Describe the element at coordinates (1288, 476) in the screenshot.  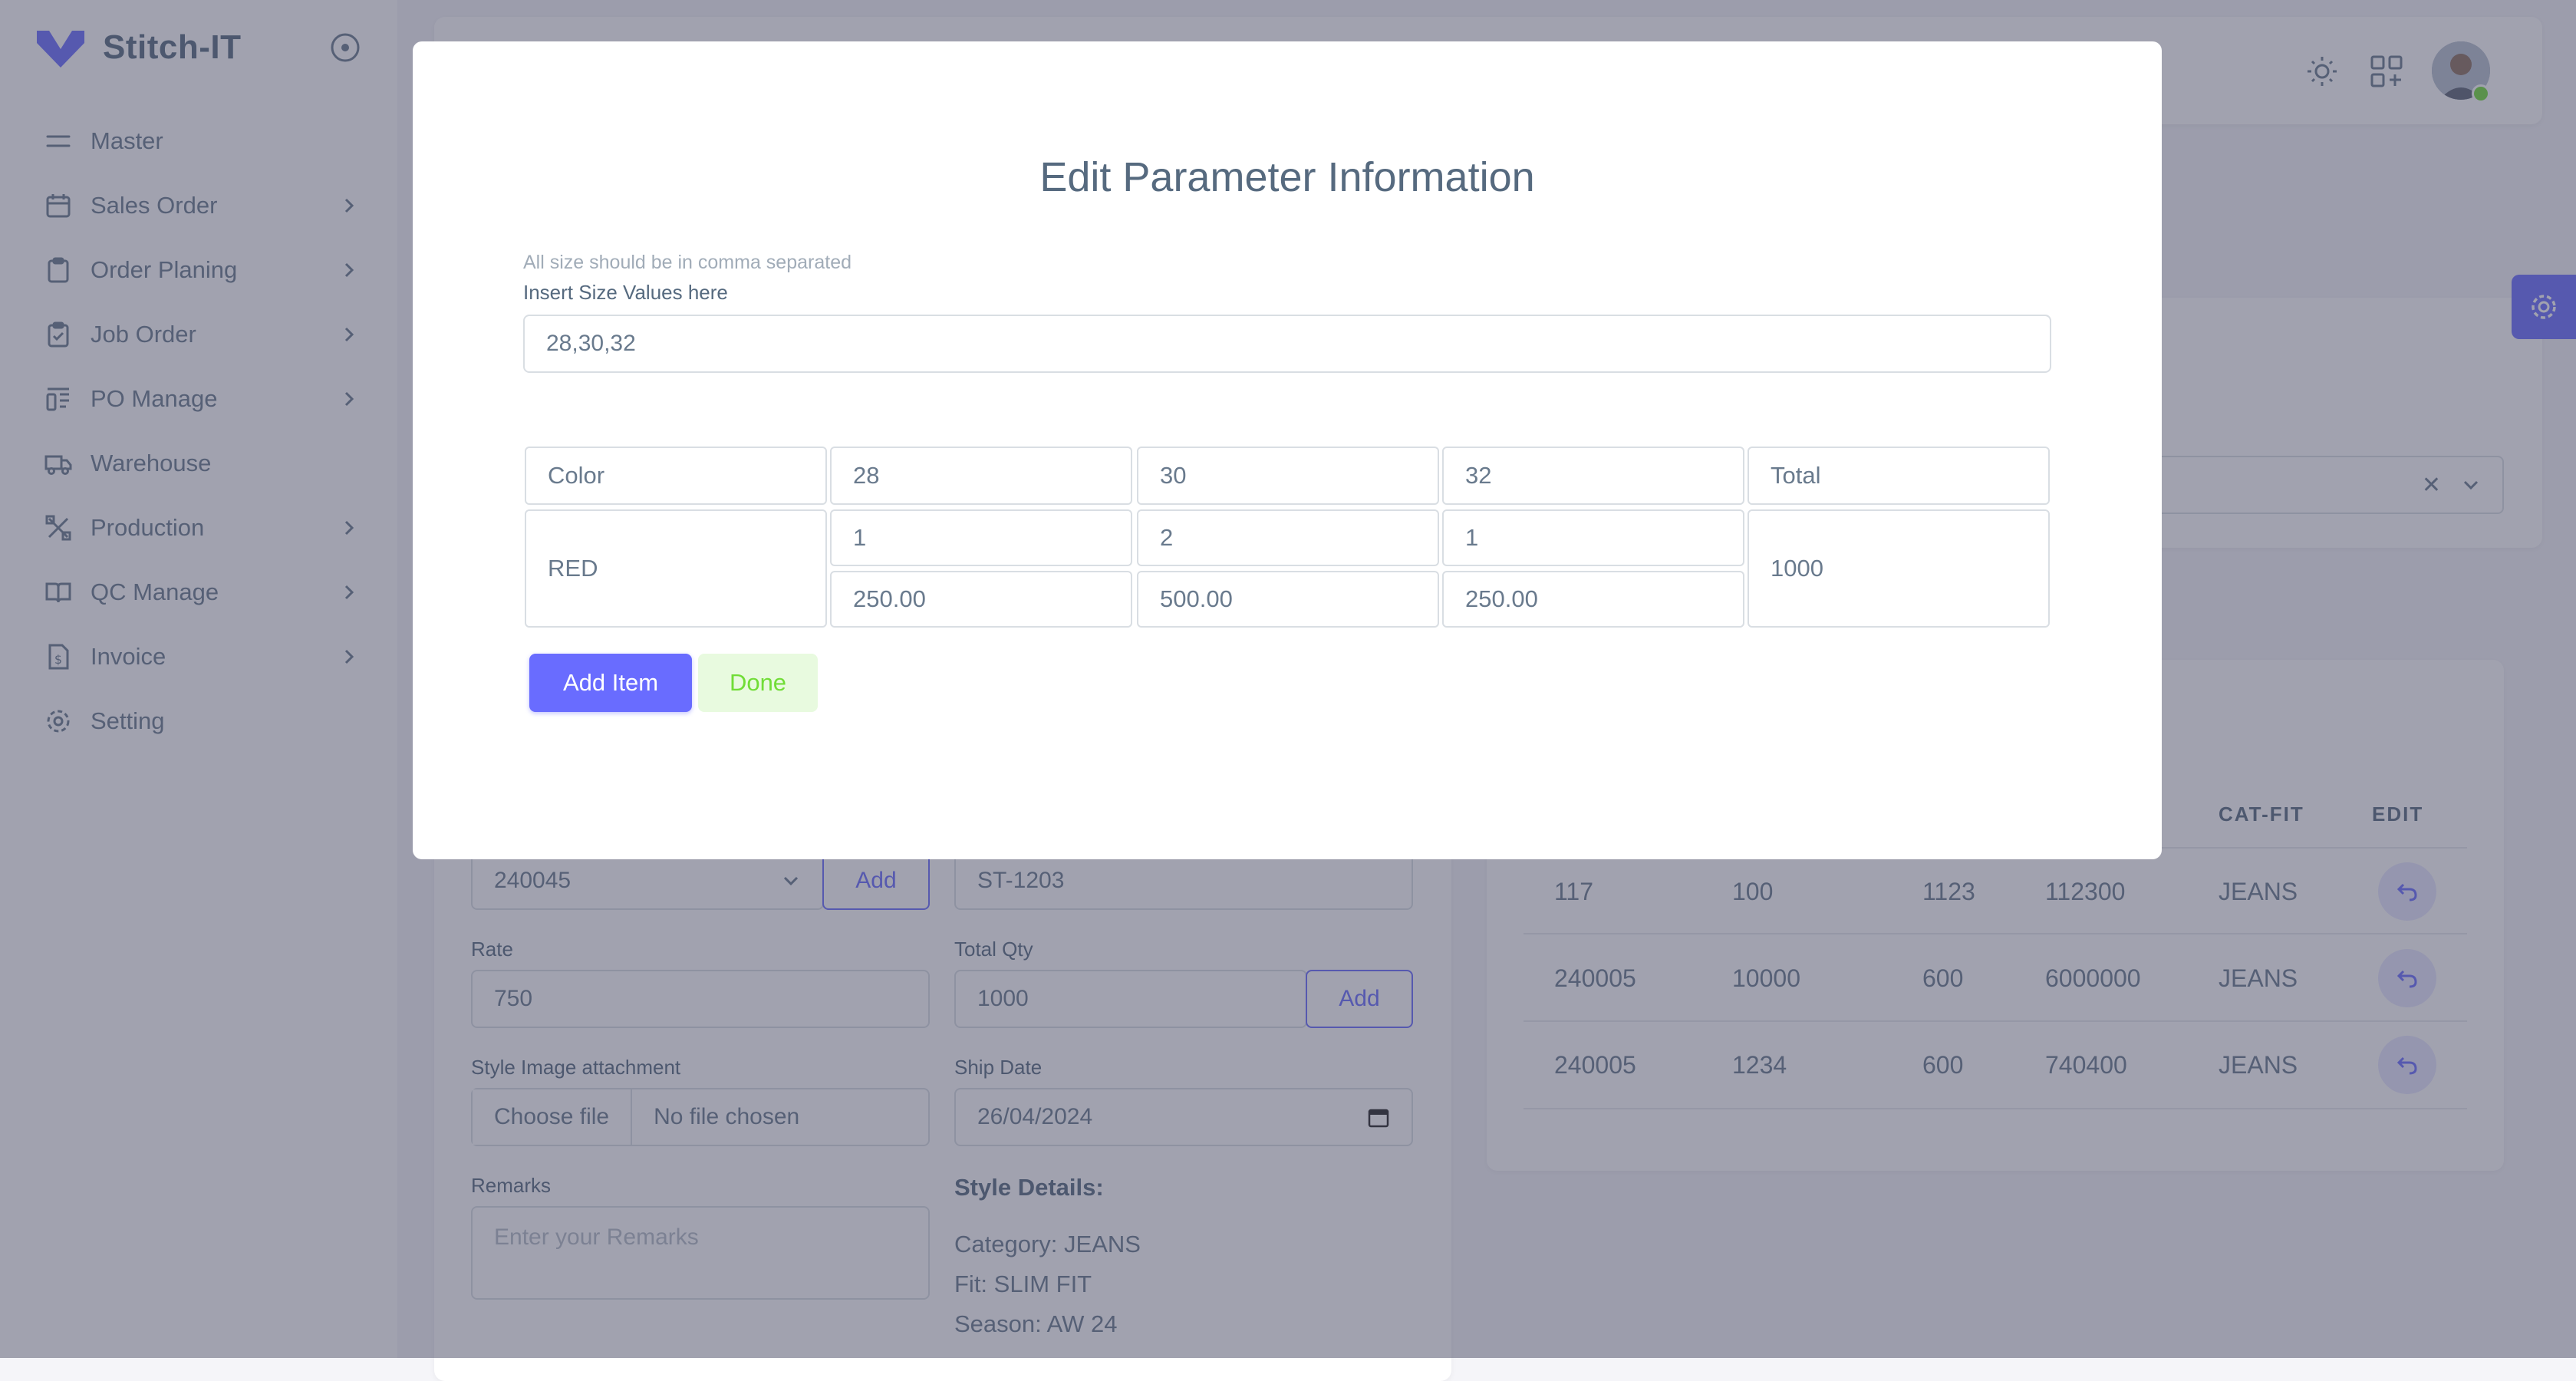
I see `grid-header-size: 30` at that location.